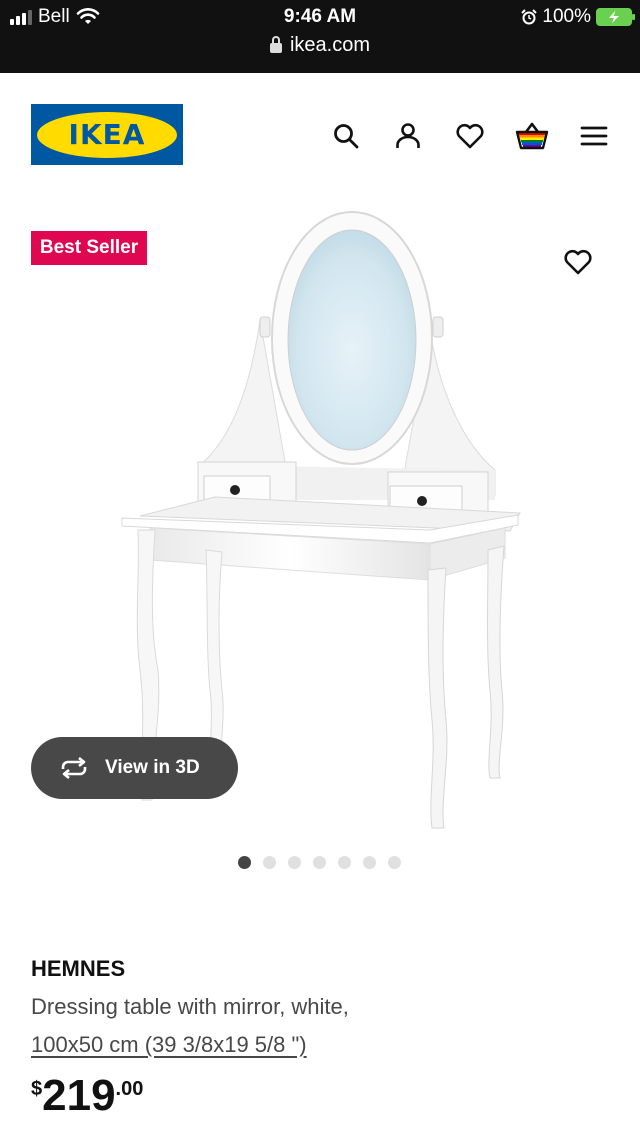  Describe the element at coordinates (330, 45) in the screenshot. I see `url-text: ikea.com` at that location.